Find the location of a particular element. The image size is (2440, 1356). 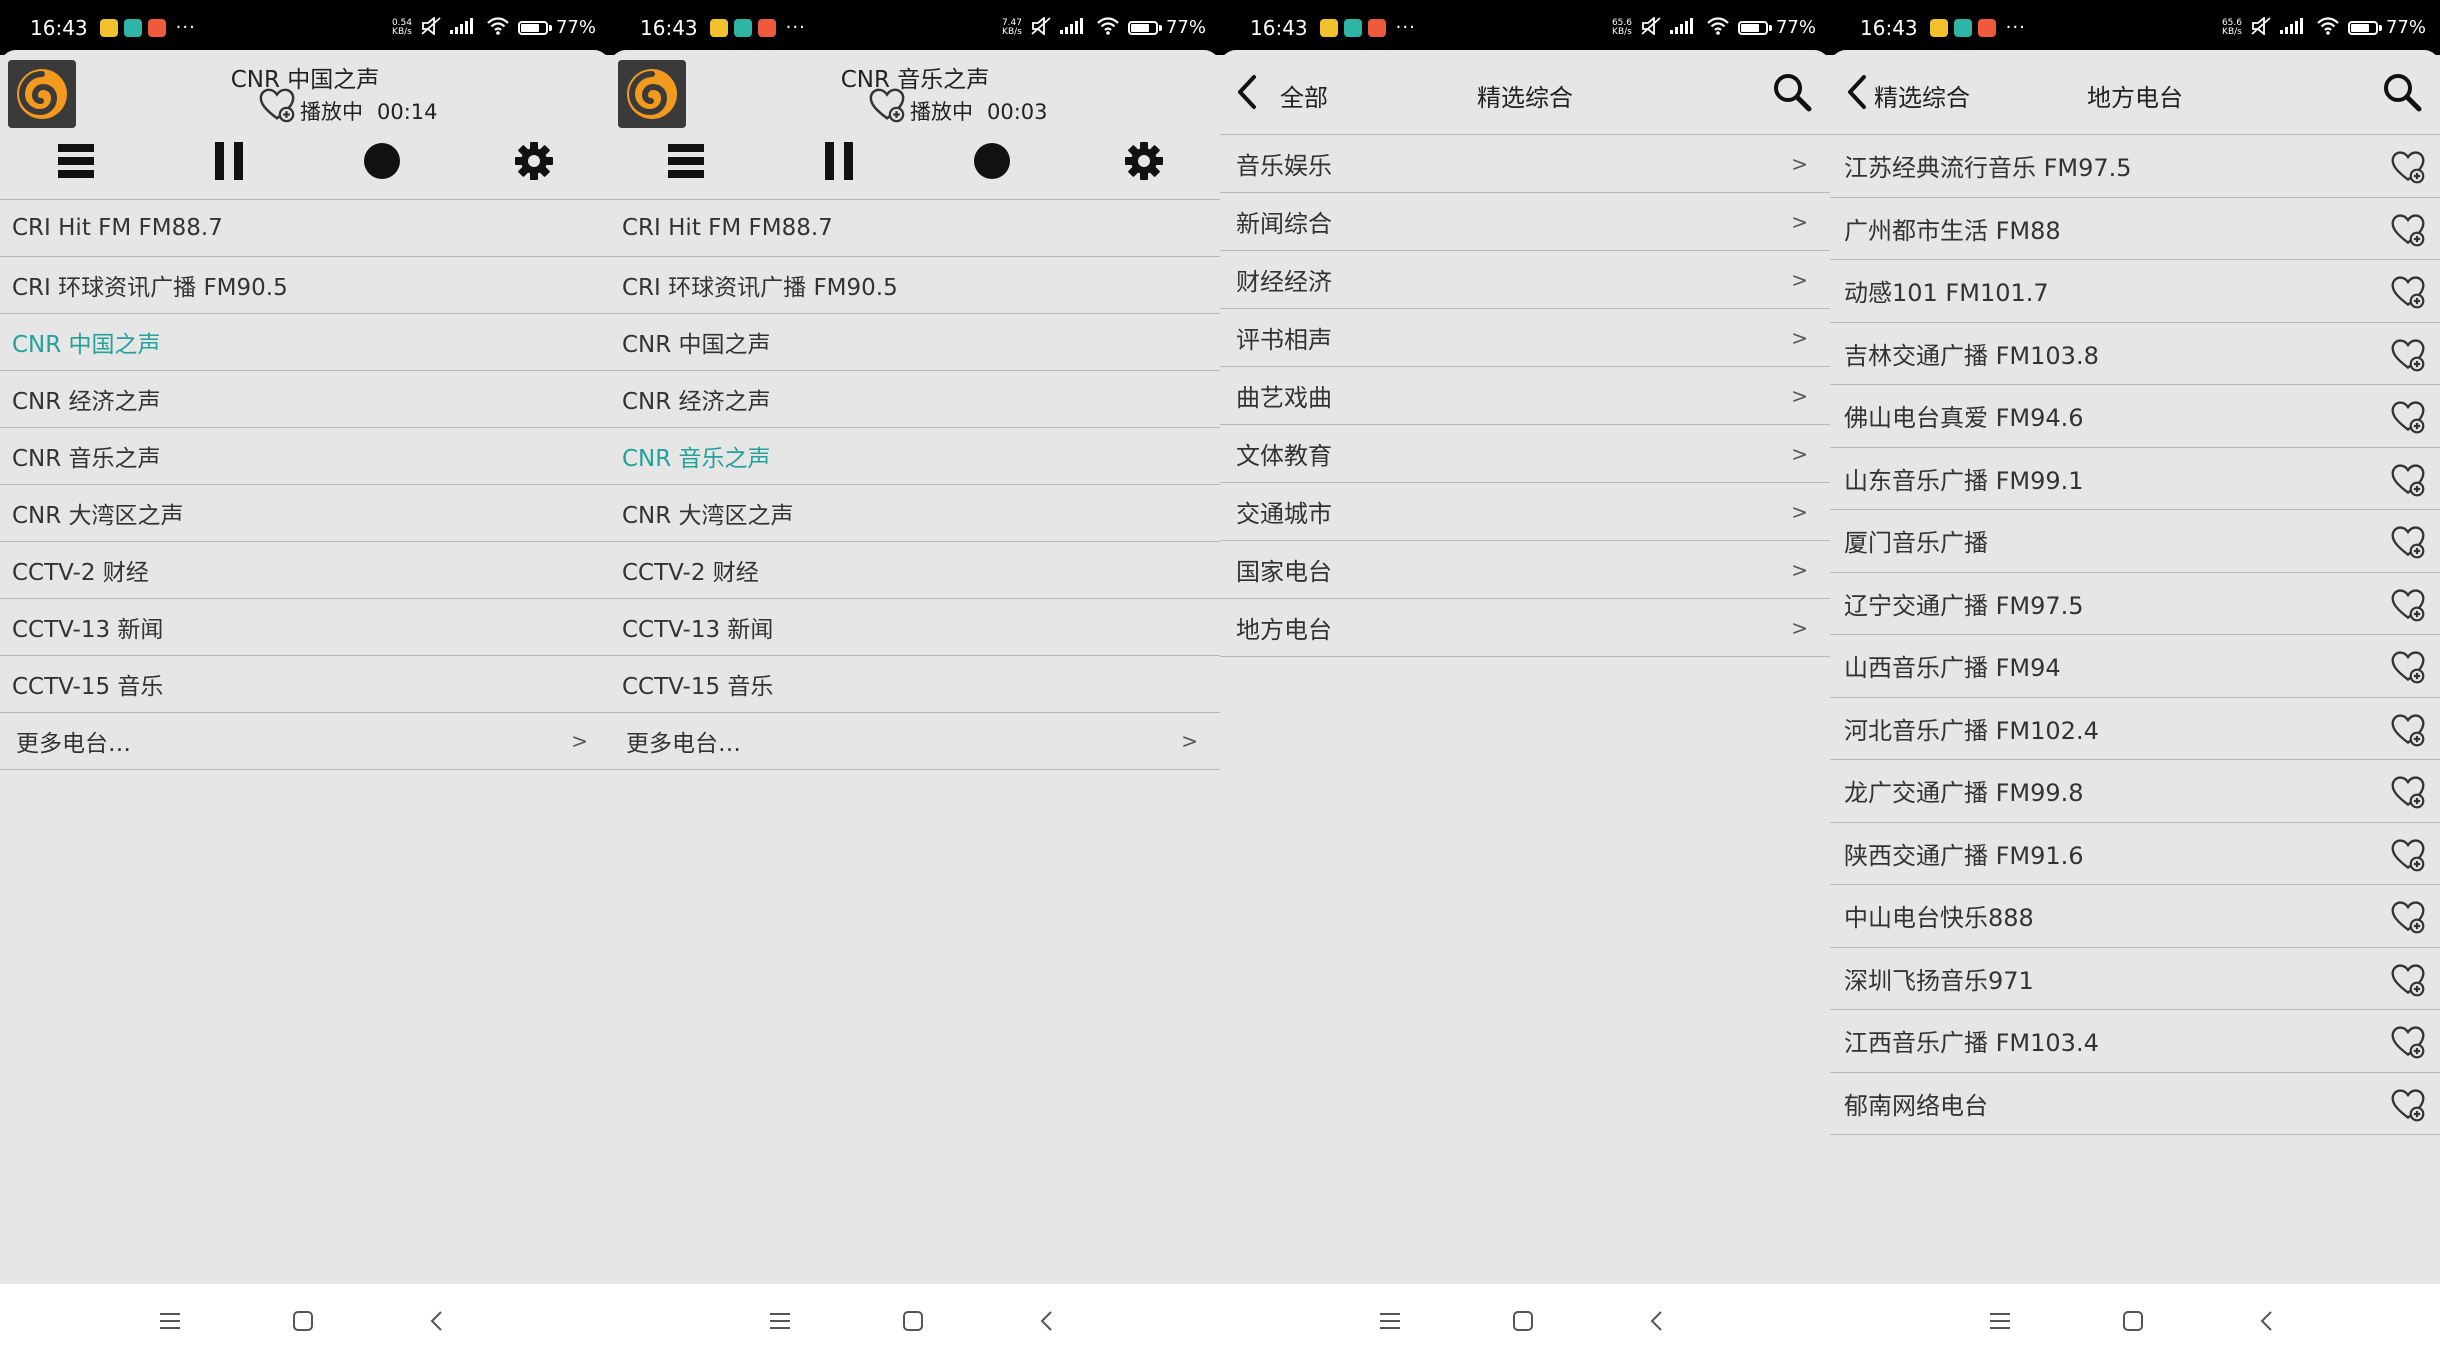

station-row: 吉林交通广播 FM103.8 is located at coordinates (2135, 354).